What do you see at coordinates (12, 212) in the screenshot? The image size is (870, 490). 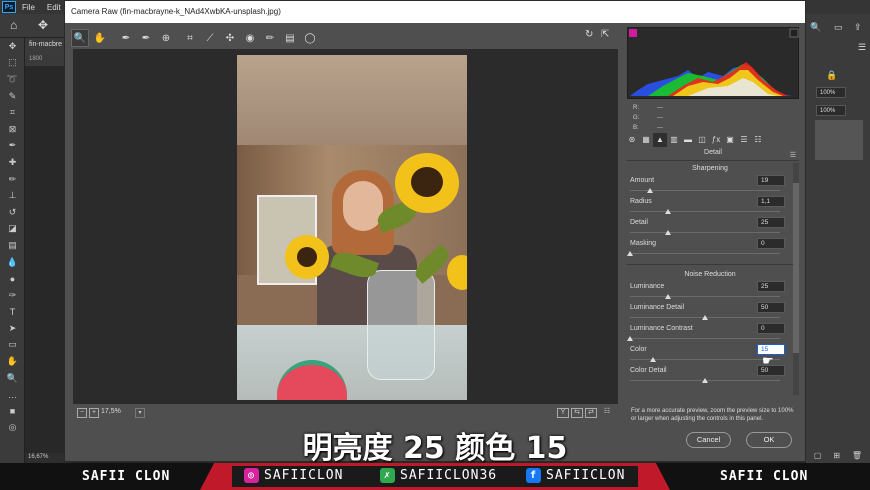 I see `history-brush-icon: ↺` at bounding box center [12, 212].